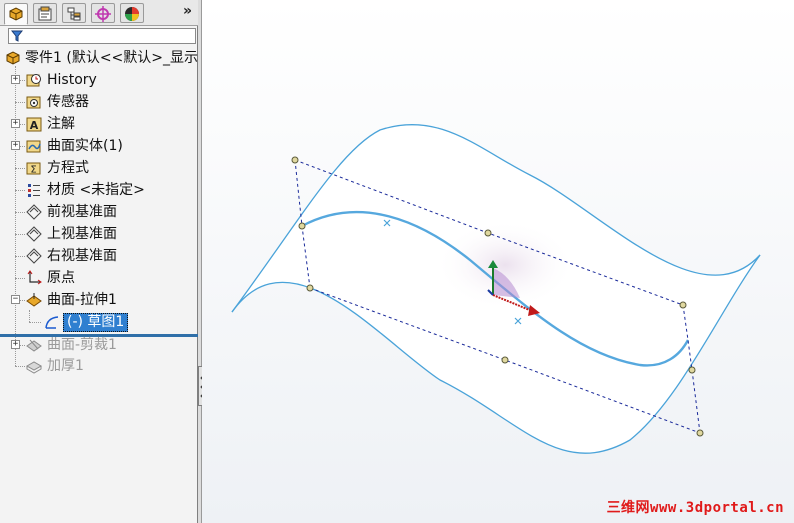 The height and width of the screenshot is (523, 794). What do you see at coordinates (34, 300) in the screenshot?
I see `extruded-surface-icon` at bounding box center [34, 300].